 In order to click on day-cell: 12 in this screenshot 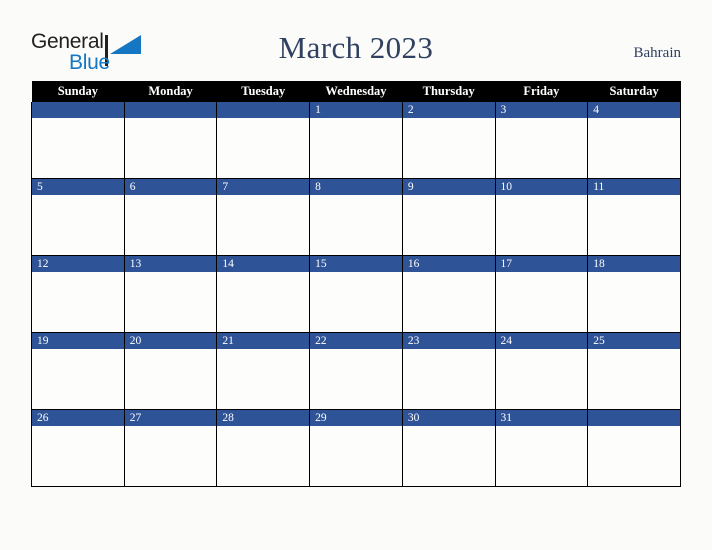, I will do `click(78, 294)`.